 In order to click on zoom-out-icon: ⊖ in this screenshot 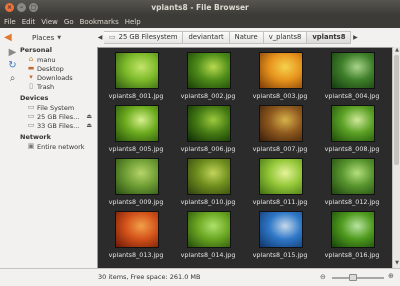, I will do `click(323, 277)`.